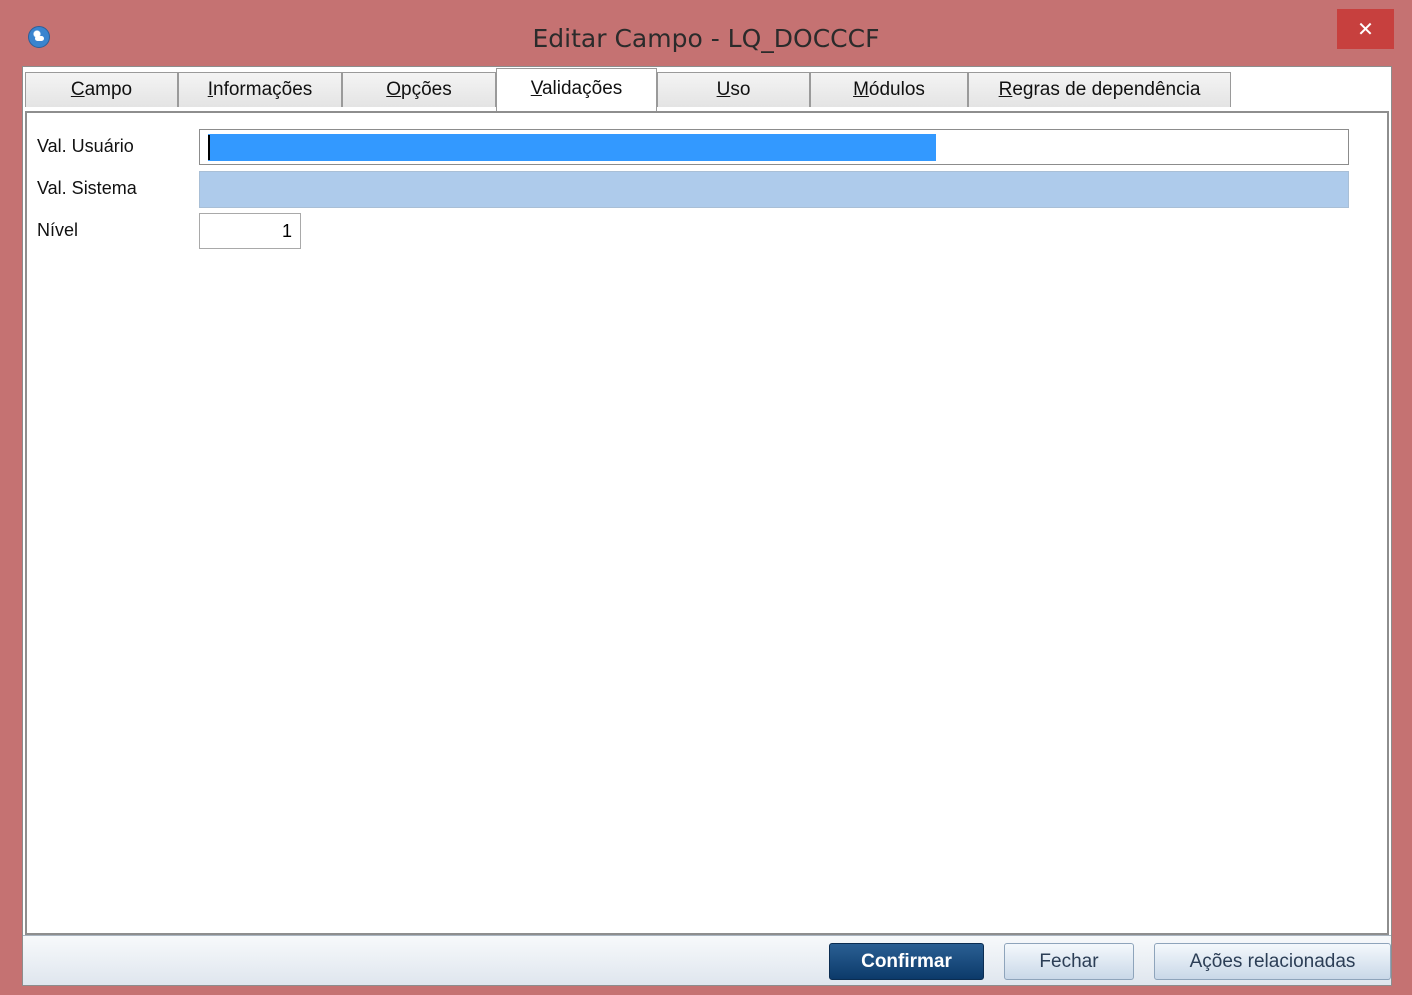  Describe the element at coordinates (77, 89) in the screenshot. I see `tab-campo-mnemonic: C` at that location.